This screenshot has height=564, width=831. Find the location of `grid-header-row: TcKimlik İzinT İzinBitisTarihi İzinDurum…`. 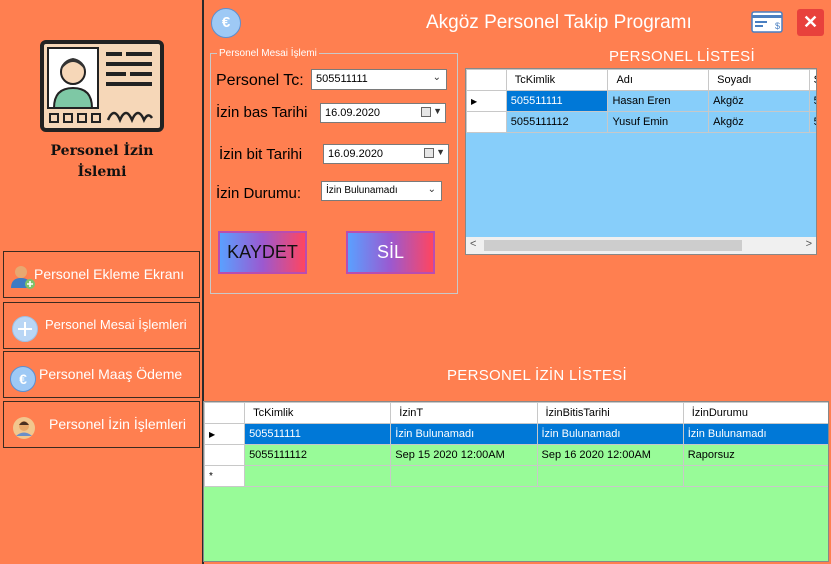

grid-header-row: TcKimlik İzinT İzinBitisTarihi İzinDurum… is located at coordinates (516, 413).